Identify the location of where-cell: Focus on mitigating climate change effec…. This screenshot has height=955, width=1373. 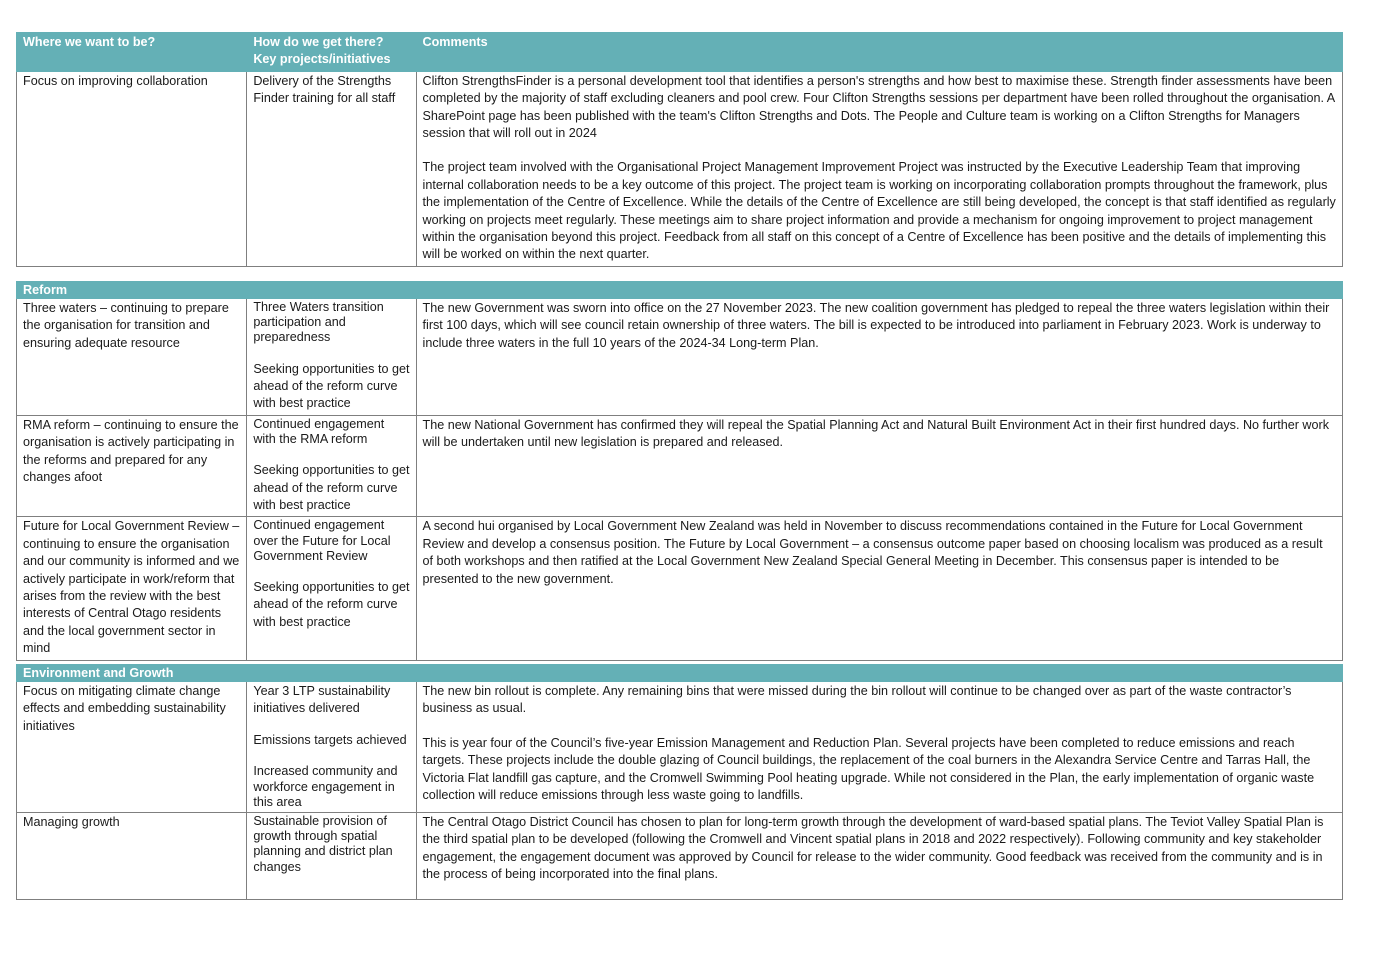
(131, 747).